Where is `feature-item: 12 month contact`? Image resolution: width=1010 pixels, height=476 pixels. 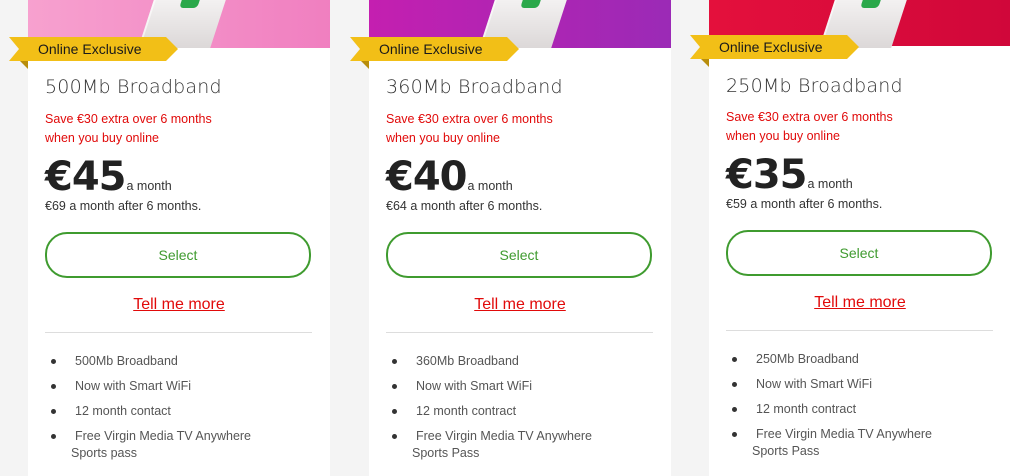 feature-item: 12 month contact is located at coordinates (180, 411).